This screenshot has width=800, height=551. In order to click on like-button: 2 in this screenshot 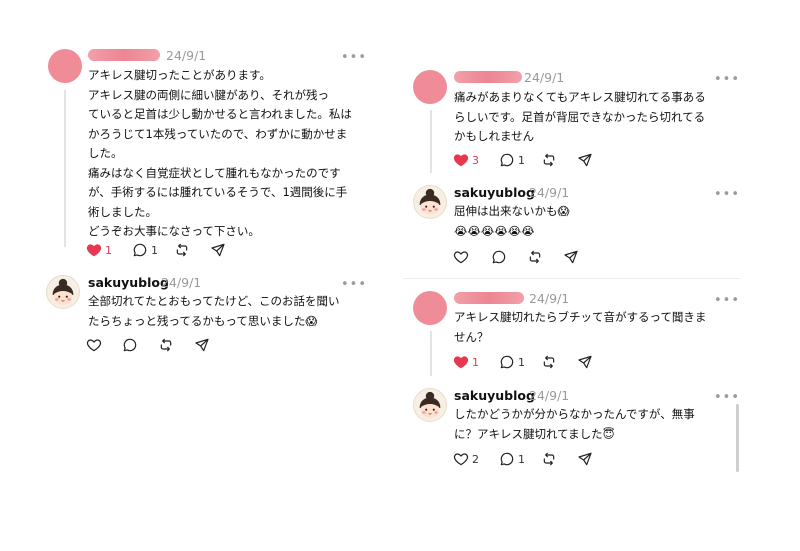, I will do `click(466, 459)`.